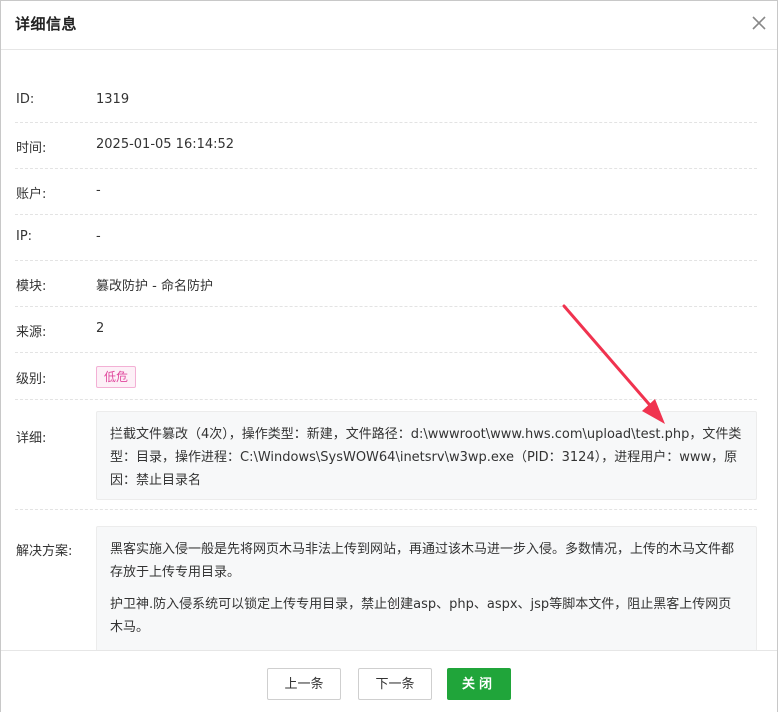 Image resolution: width=778 pixels, height=712 pixels. I want to click on field-value-source: 2, so click(100, 328).